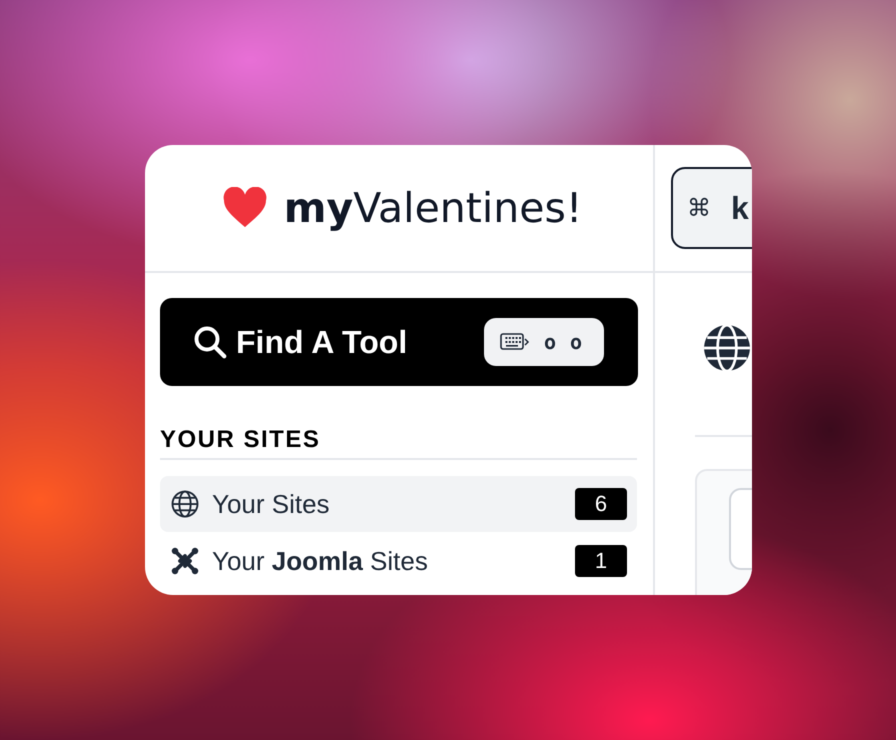 The image size is (896, 740). What do you see at coordinates (398, 504) in the screenshot?
I see `sidebar-item: Your Sites 6` at bounding box center [398, 504].